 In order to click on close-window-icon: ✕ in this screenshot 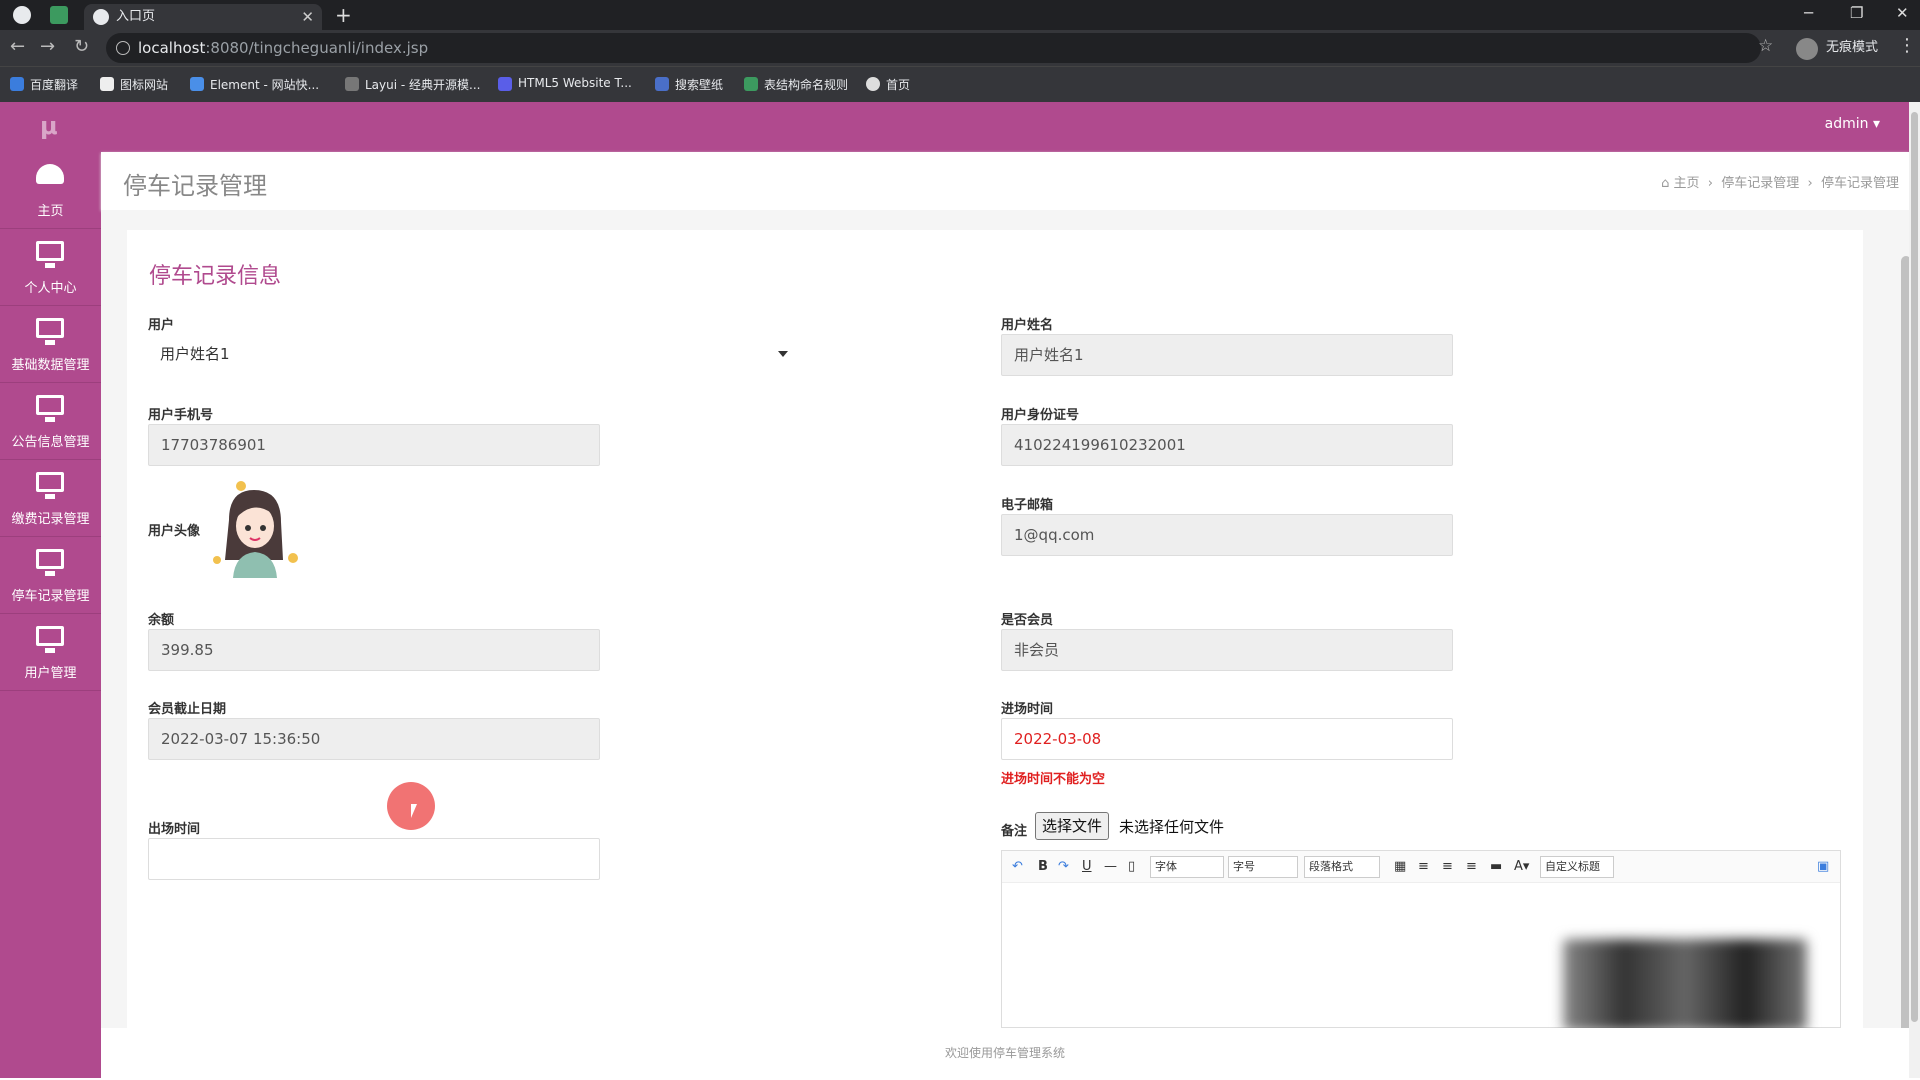, I will do `click(1902, 13)`.